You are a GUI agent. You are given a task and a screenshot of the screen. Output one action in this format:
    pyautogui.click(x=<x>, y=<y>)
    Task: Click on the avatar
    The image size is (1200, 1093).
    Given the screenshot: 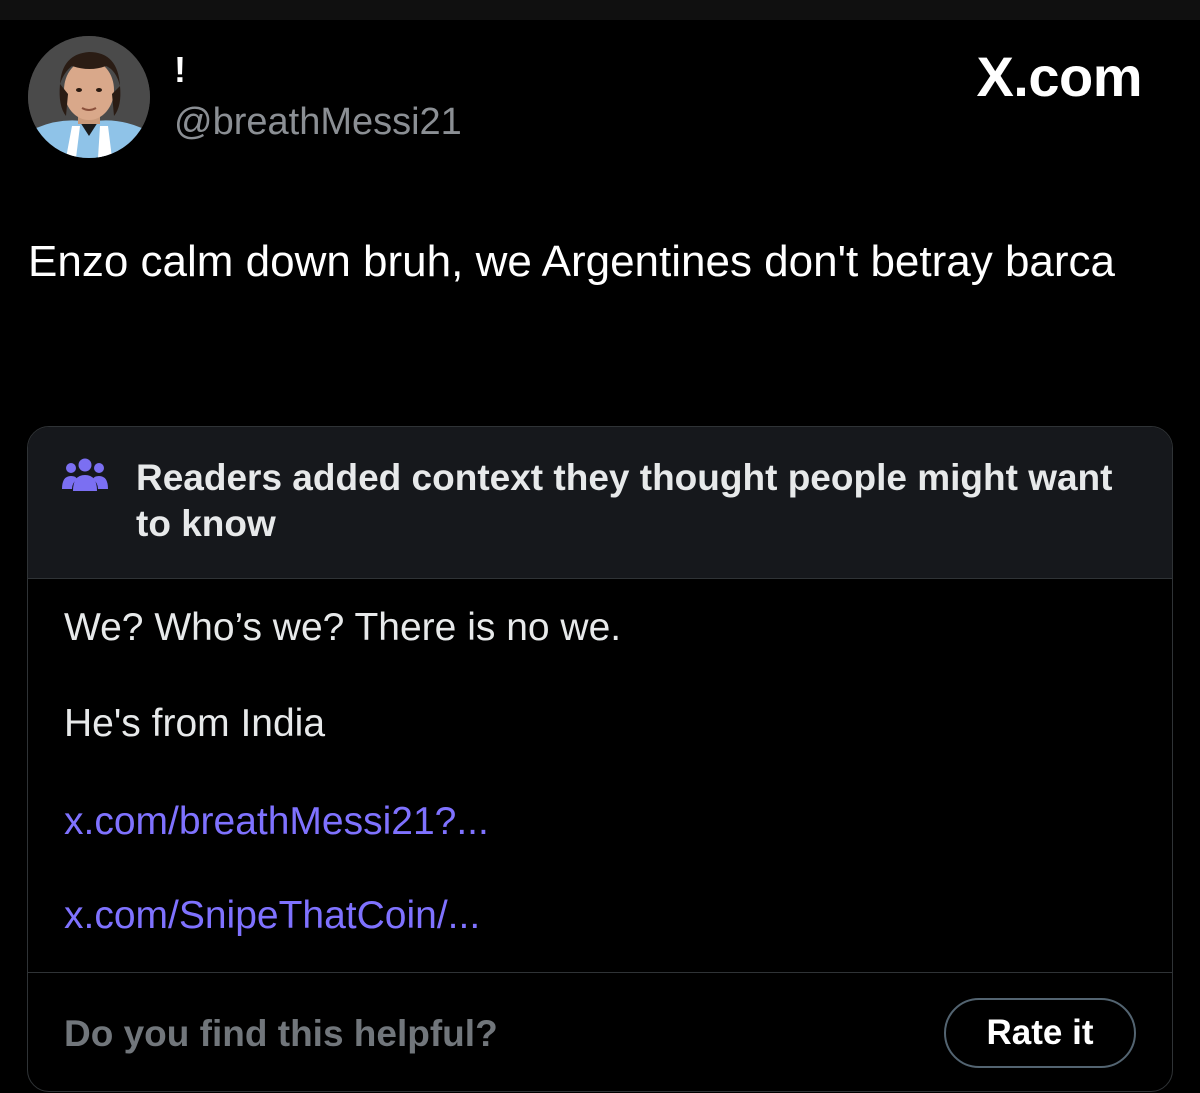 What is the action you would take?
    pyautogui.click(x=89, y=97)
    